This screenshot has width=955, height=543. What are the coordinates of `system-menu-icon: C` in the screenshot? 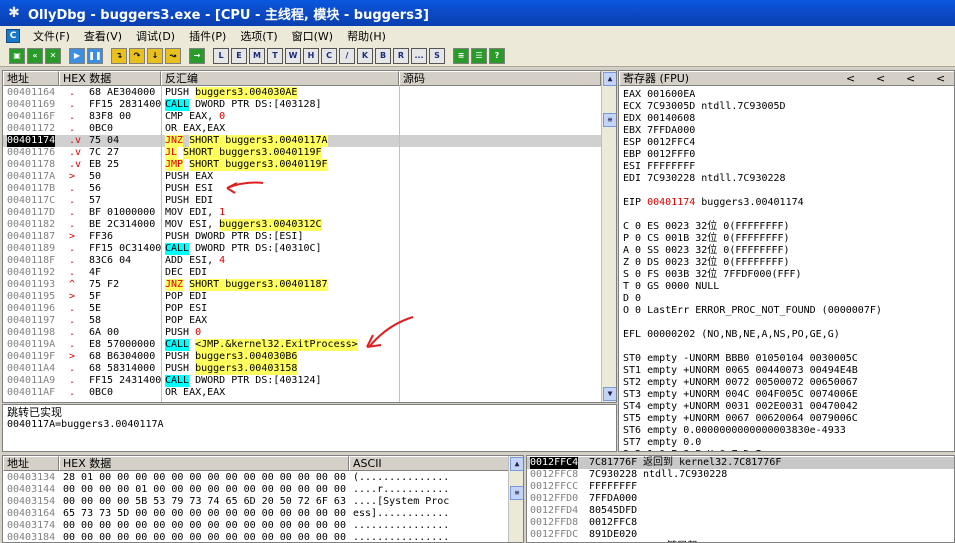 It's located at (13, 35).